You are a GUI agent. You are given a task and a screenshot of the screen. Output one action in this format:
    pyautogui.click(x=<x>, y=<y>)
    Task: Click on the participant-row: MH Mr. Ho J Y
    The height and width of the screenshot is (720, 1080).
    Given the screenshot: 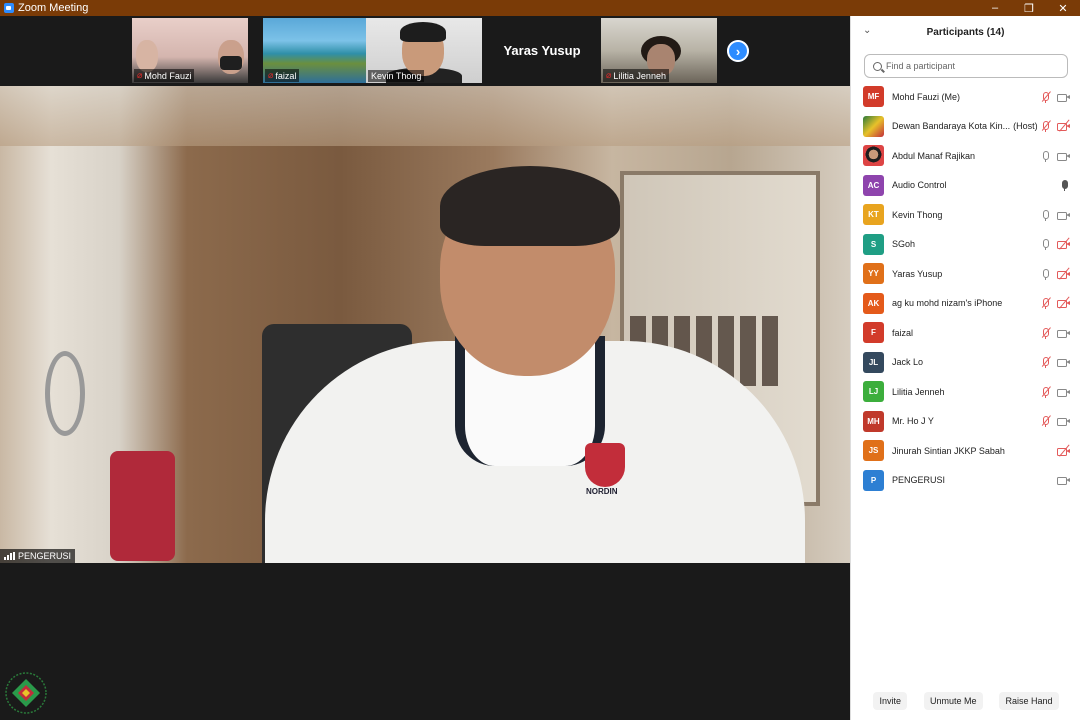 What is the action you would take?
    pyautogui.click(x=965, y=422)
    